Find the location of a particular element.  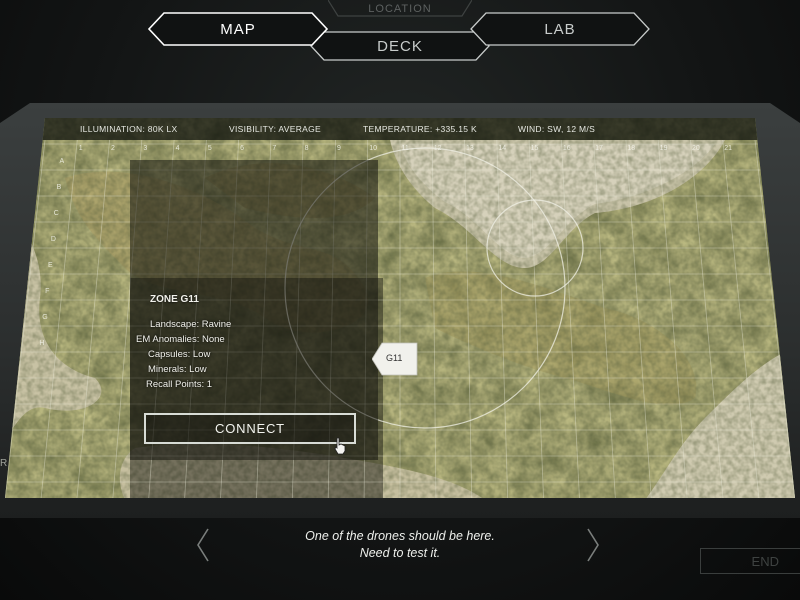

zone-landscape: Landscape: Ravine is located at coordinates (191, 324).